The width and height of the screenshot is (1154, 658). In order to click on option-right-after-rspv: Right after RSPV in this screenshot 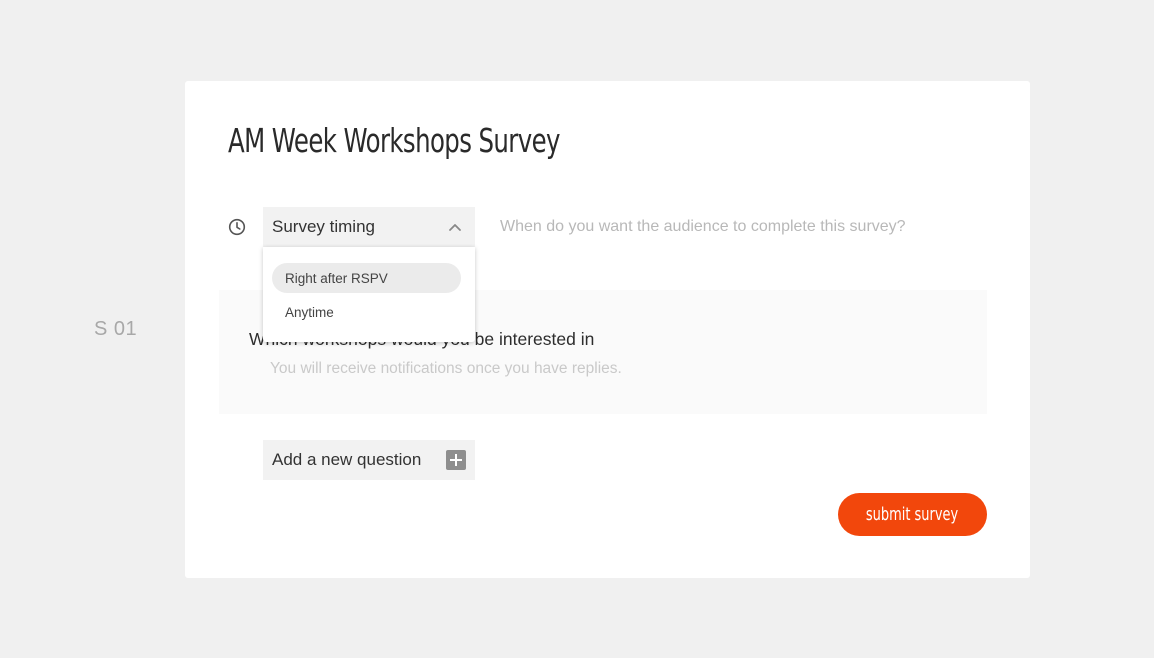, I will do `click(366, 278)`.